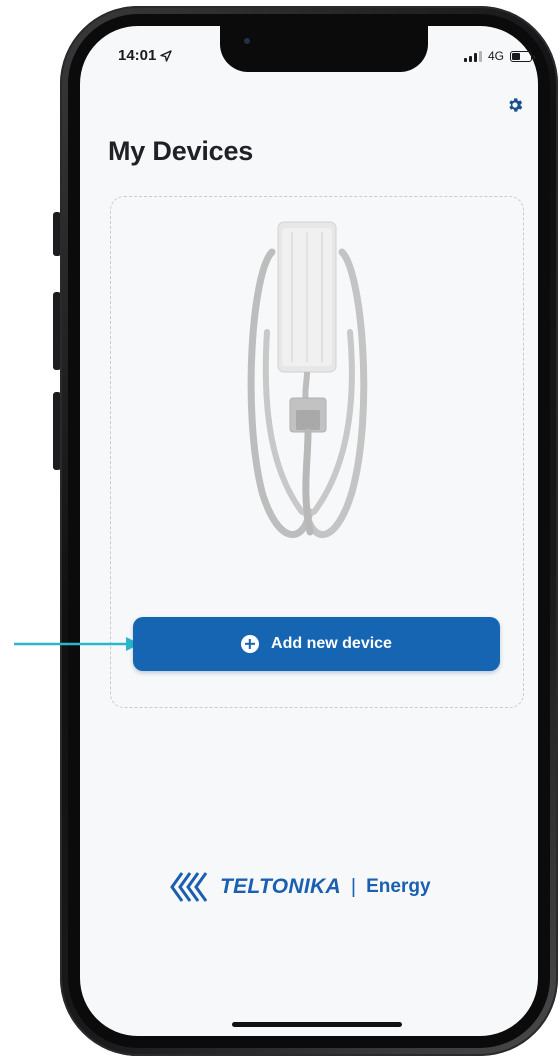 This screenshot has height=1059, width=560. I want to click on gear-icon, so click(516, 105).